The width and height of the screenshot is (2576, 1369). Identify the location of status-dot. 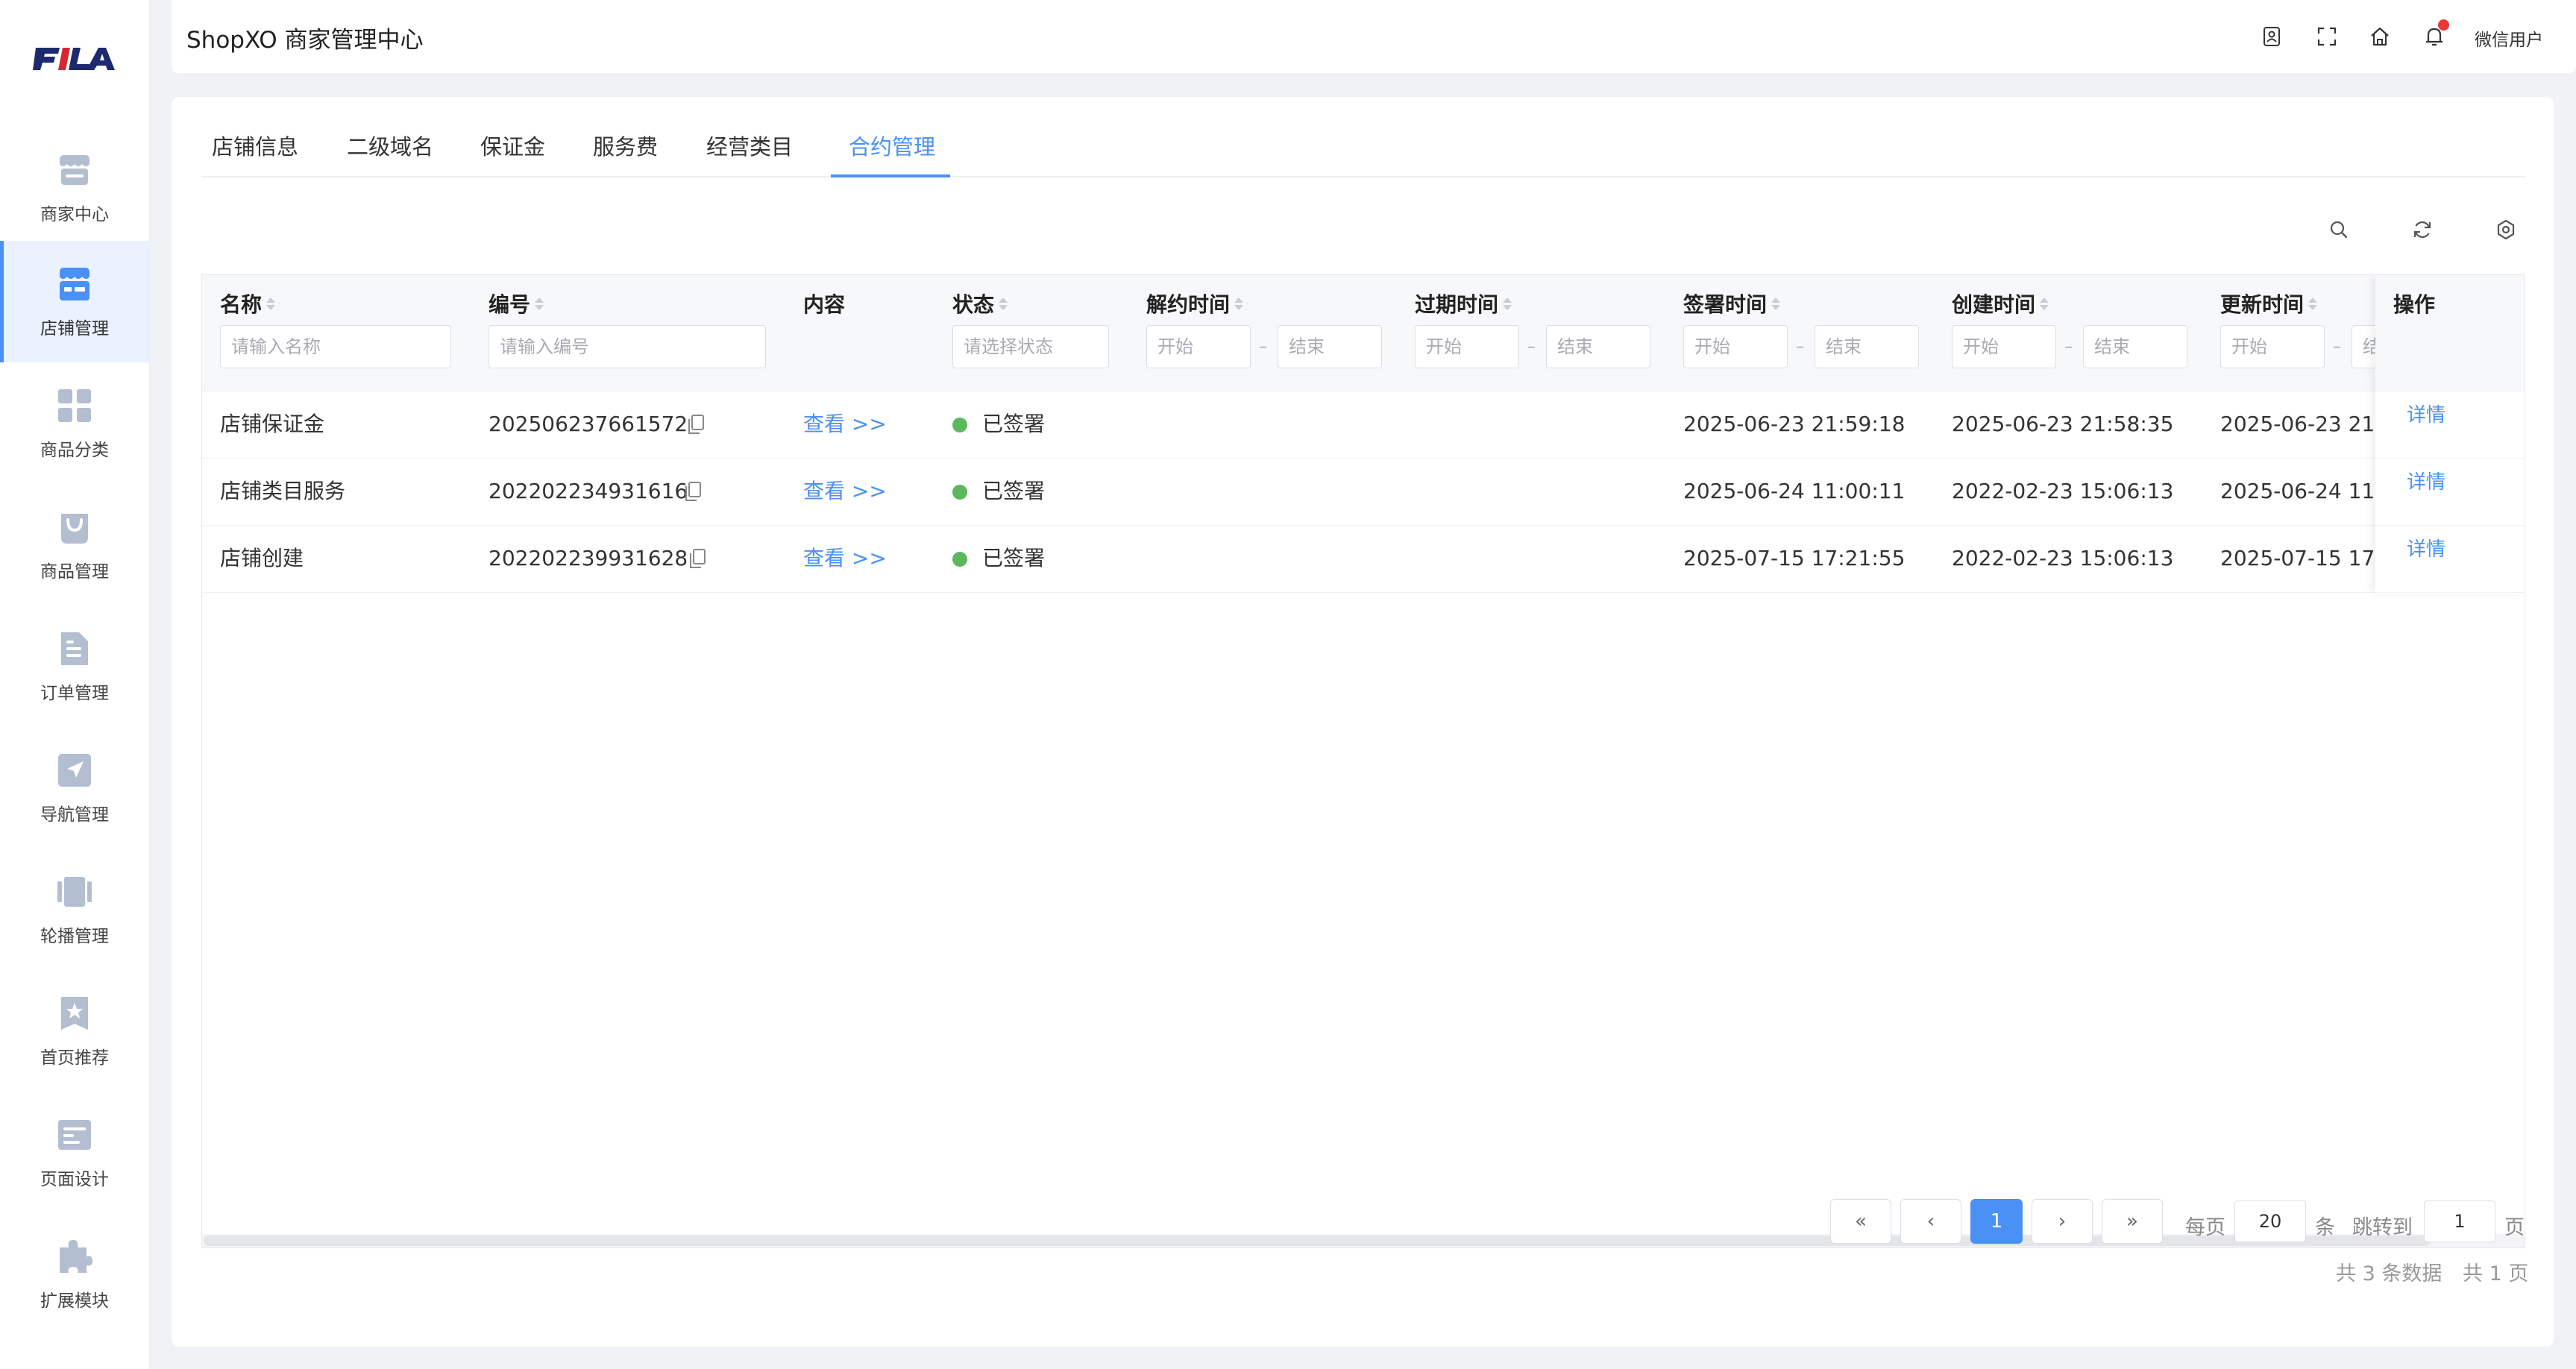
(960, 560).